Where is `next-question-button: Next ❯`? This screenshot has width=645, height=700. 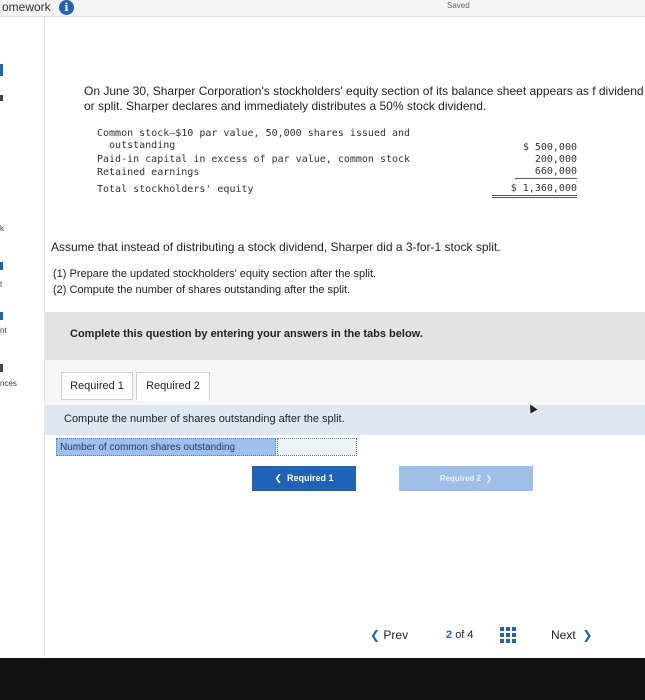
next-question-button: Next ❯ is located at coordinates (571, 635).